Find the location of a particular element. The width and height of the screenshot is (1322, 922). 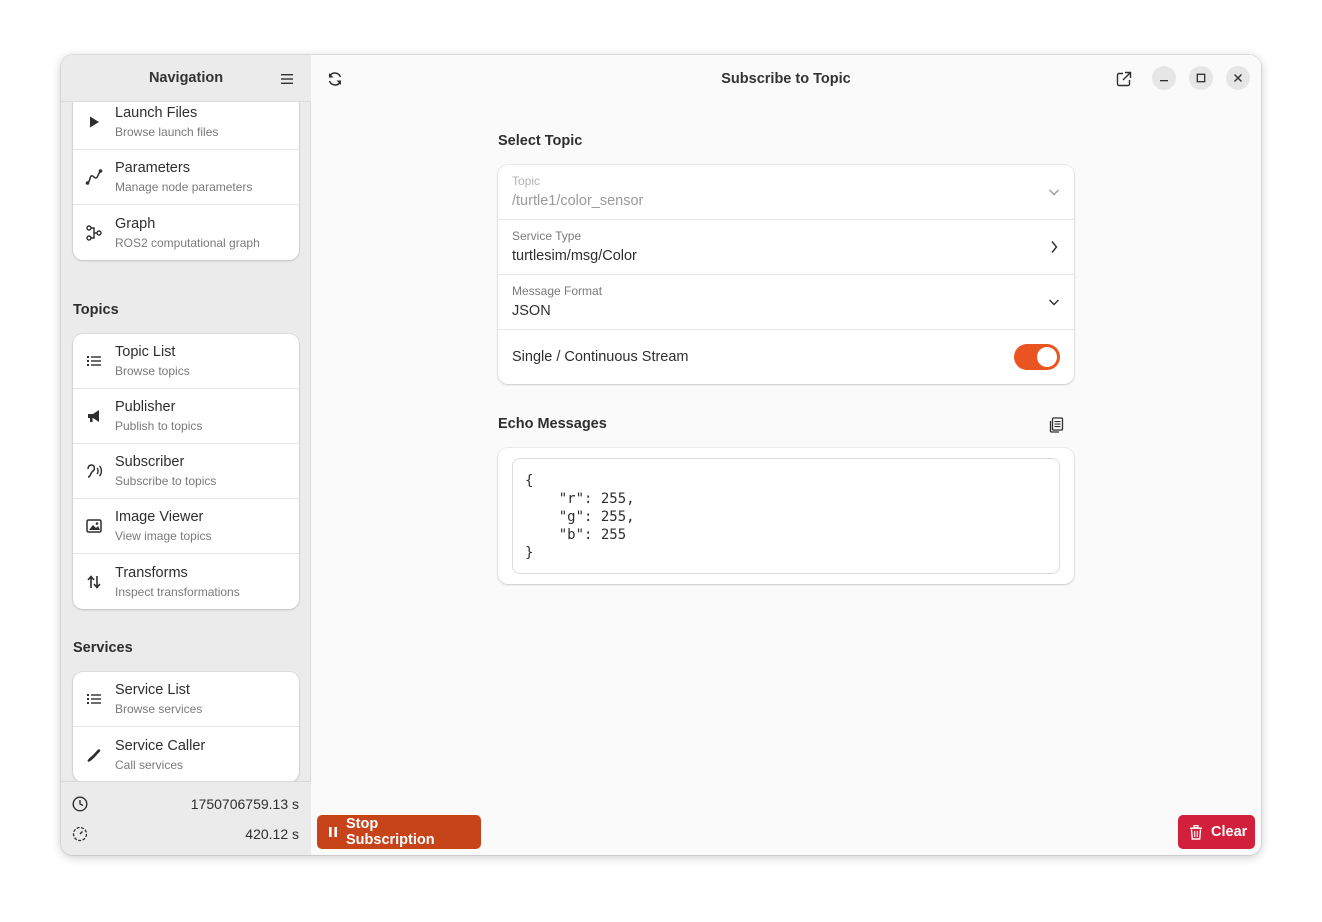

page-title: Subscribe to Topic is located at coordinates (786, 78).